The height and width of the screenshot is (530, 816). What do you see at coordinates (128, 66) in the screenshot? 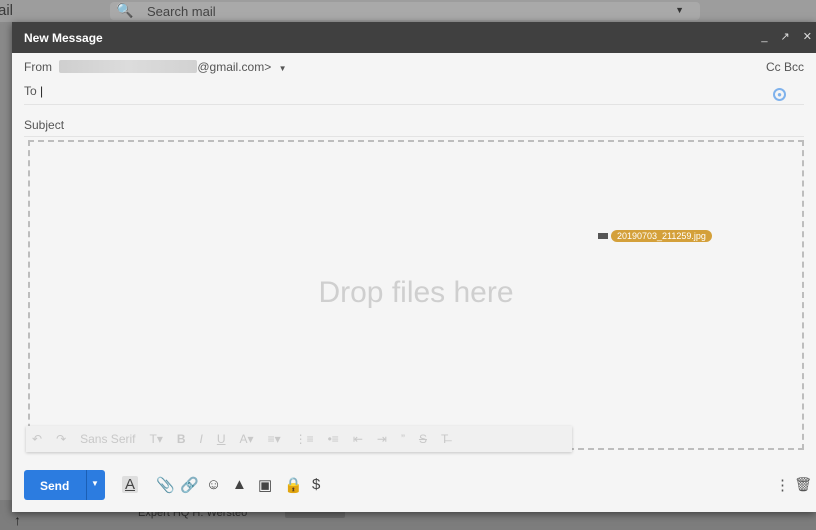
I see `from-address-redacted` at bounding box center [128, 66].